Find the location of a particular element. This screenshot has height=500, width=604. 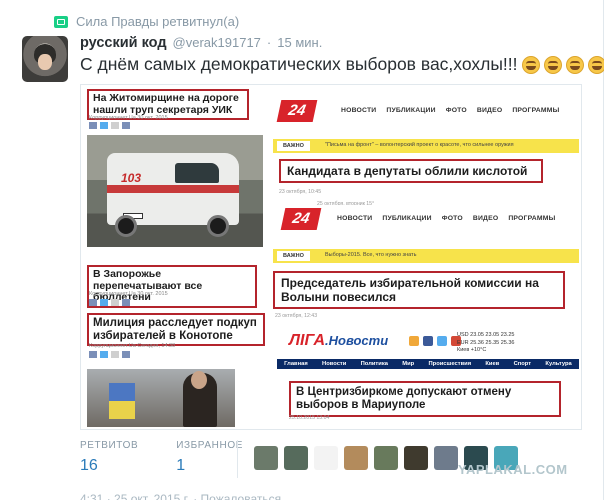

crowd-photo is located at coordinates (161, 398).